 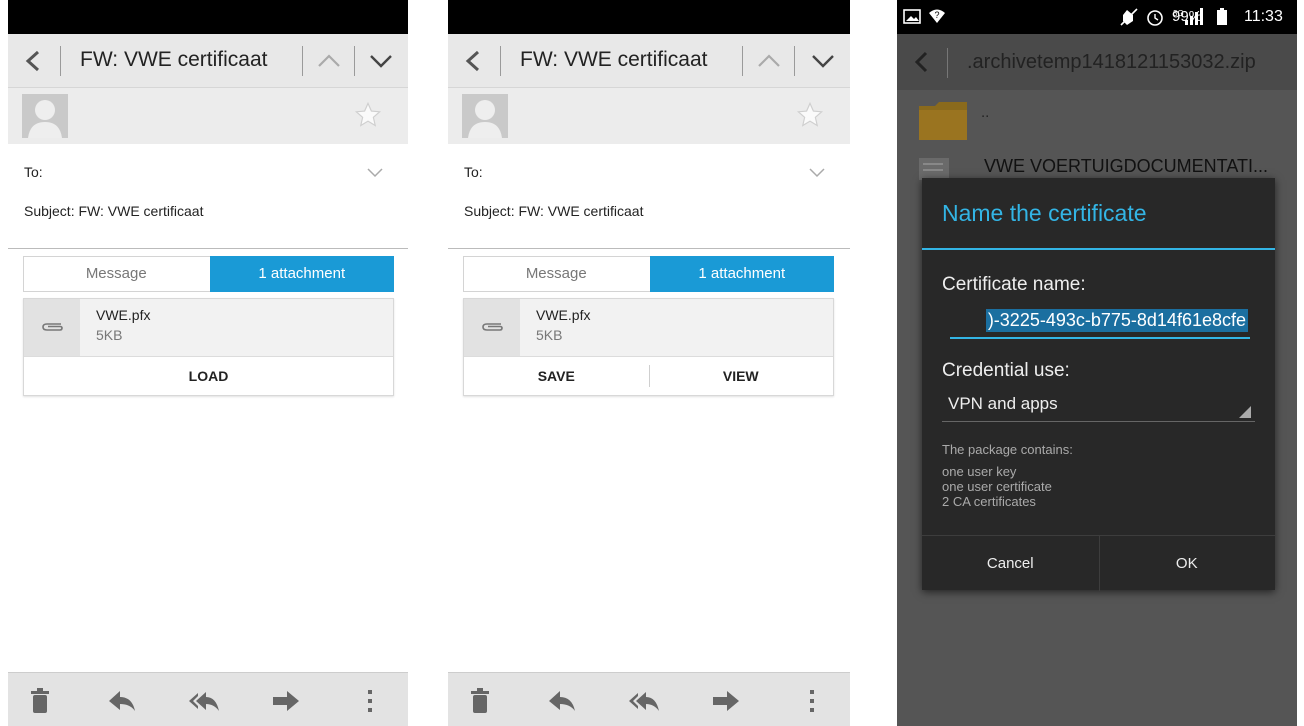 What do you see at coordinates (1003, 403) in the screenshot?
I see `credential-use-value: VPN and apps` at bounding box center [1003, 403].